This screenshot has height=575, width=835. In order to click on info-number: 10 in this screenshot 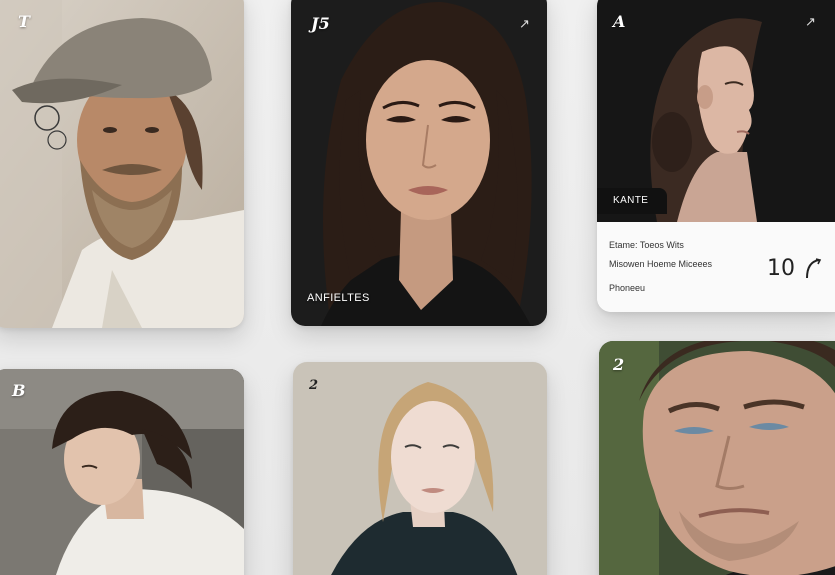, I will do `click(781, 268)`.